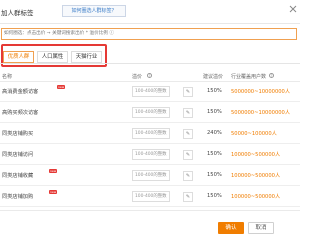 This screenshot has width=320, height=240. Describe the element at coordinates (86, 57) in the screenshot. I see `tab-tmall-industry: 天猫行业` at that location.